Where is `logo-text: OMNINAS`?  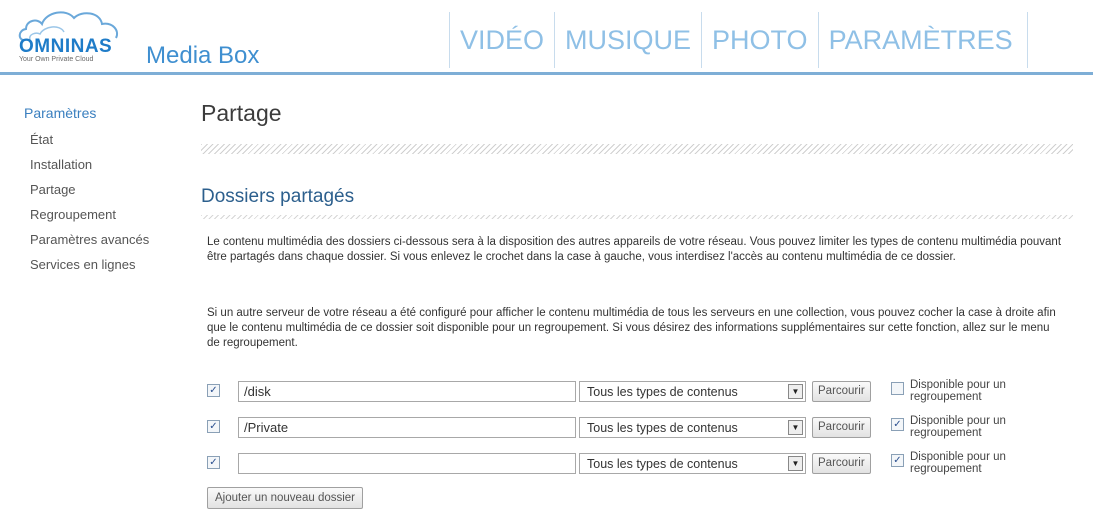
logo-text: OMNINAS is located at coordinates (66, 46).